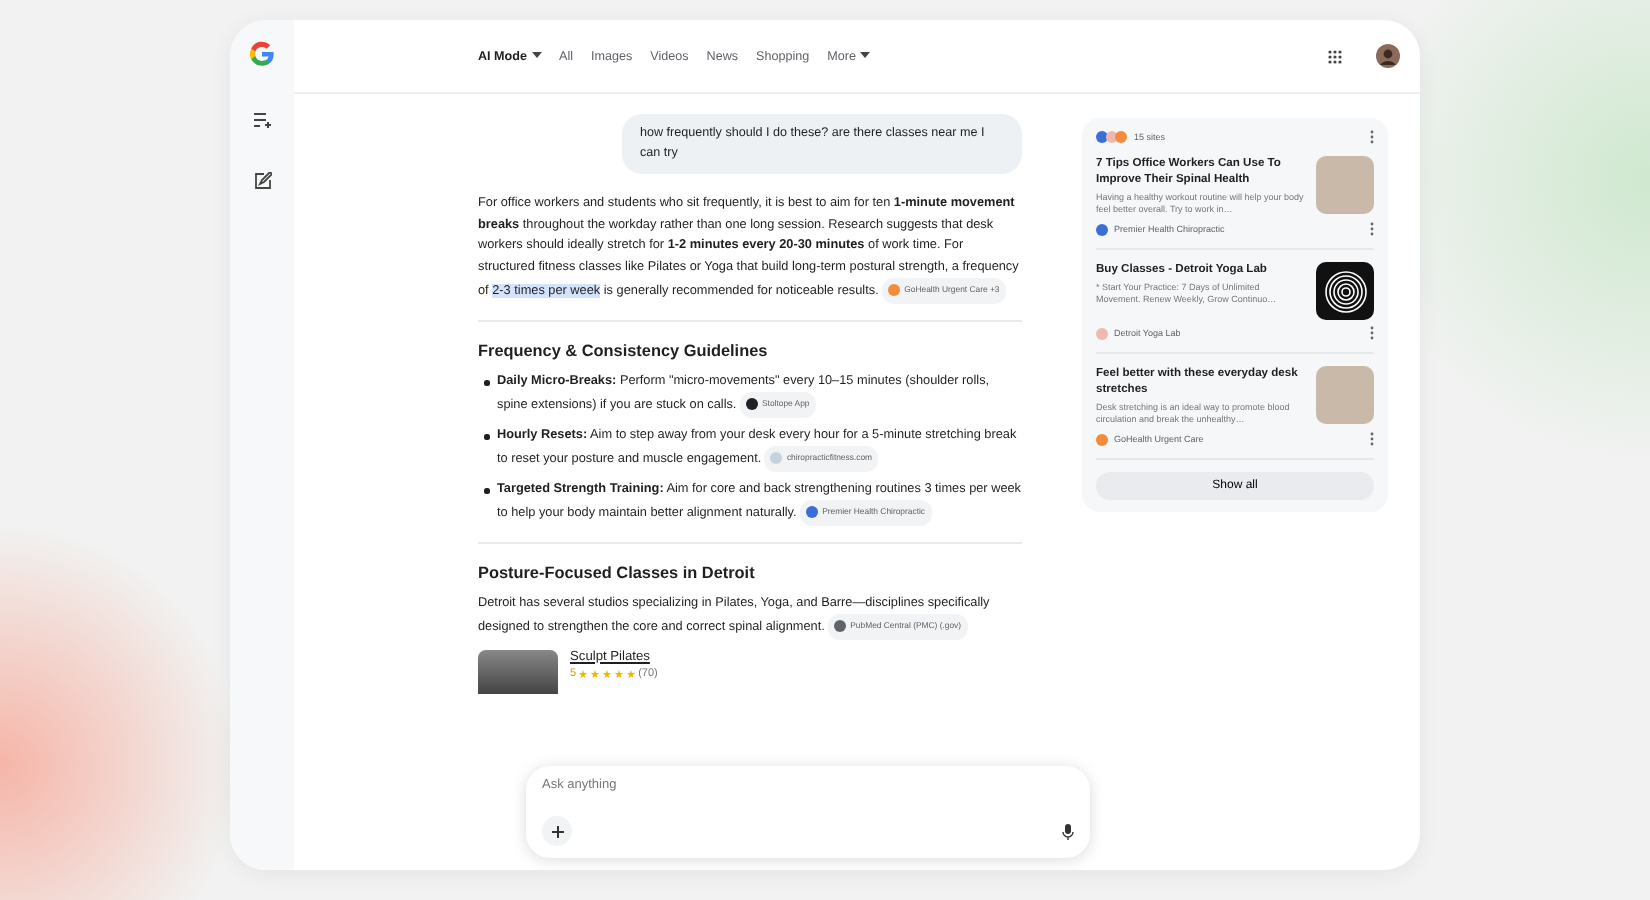  I want to click on microphone-icon, so click(1068, 831).